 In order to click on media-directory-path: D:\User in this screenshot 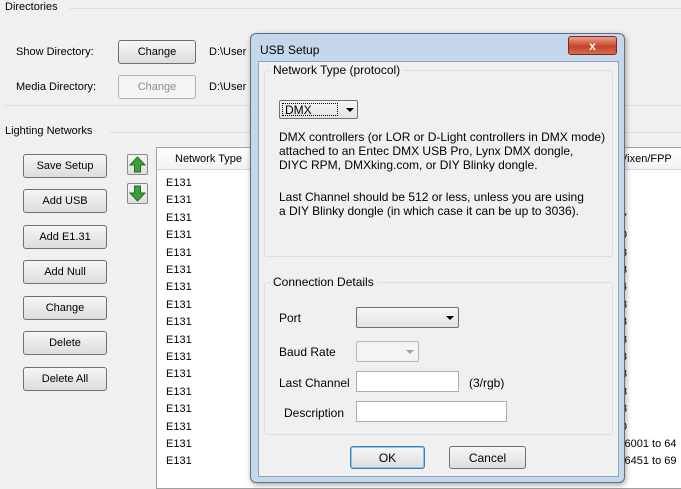, I will do `click(228, 87)`.